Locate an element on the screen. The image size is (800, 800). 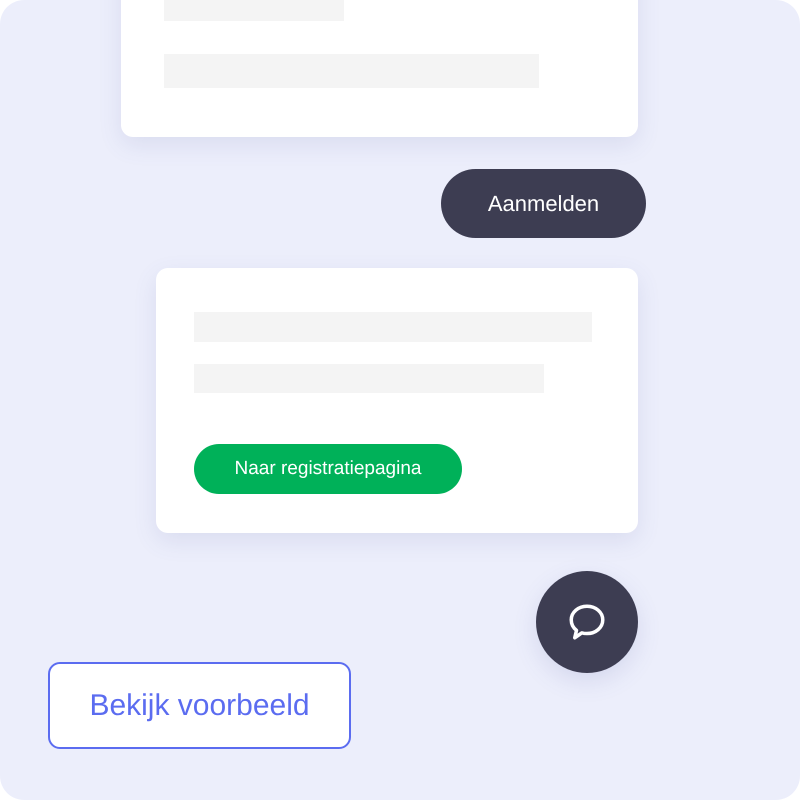
registration-button: Naar registratiepagina is located at coordinates (328, 469).